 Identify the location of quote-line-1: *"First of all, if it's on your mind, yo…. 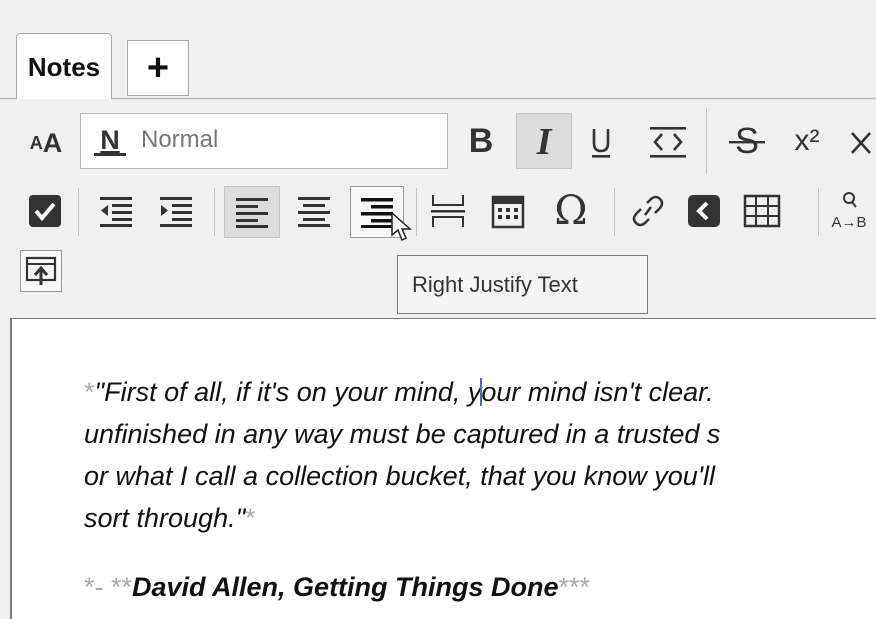
(399, 392).